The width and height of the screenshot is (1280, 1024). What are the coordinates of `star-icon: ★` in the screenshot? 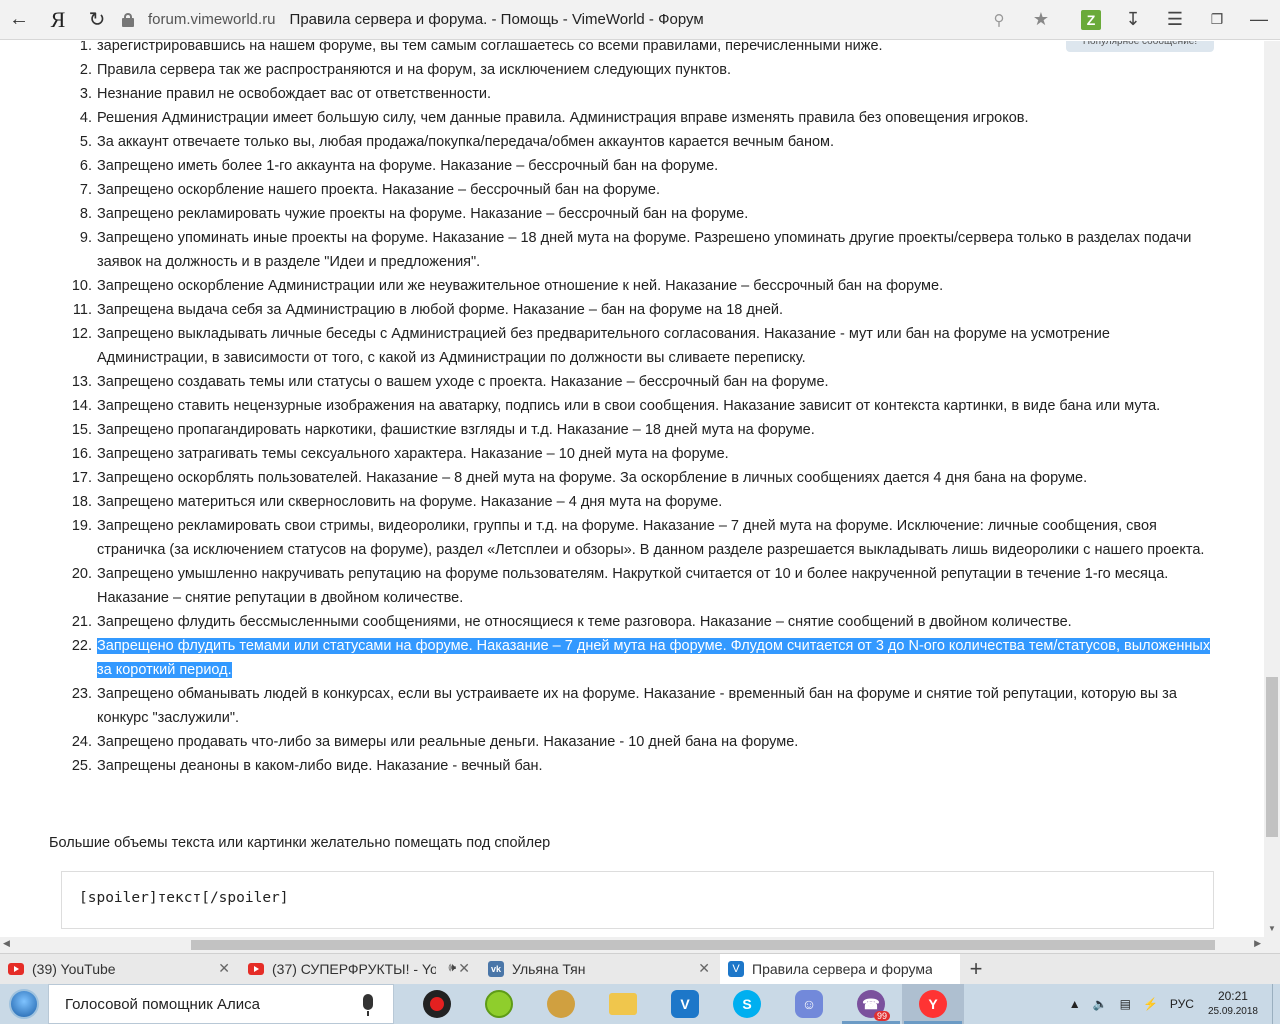 It's located at (1041, 20).